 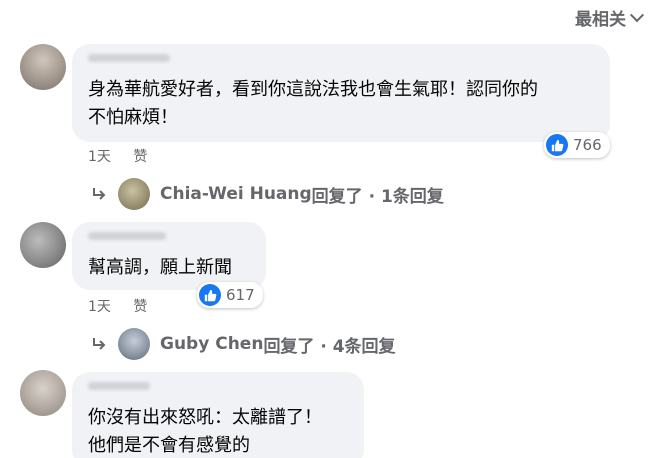 What do you see at coordinates (160, 267) in the screenshot?
I see `comment-text-line: 幫高調，願上新聞` at bounding box center [160, 267].